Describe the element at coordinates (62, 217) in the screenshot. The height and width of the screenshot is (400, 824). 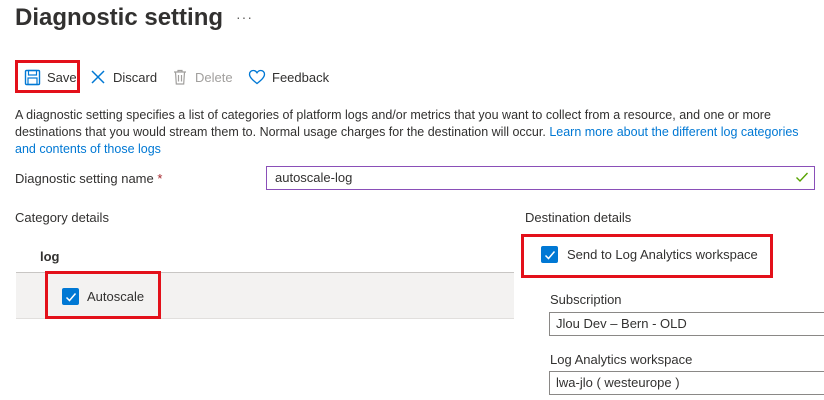
I see `category-details-heading: Category details` at that location.